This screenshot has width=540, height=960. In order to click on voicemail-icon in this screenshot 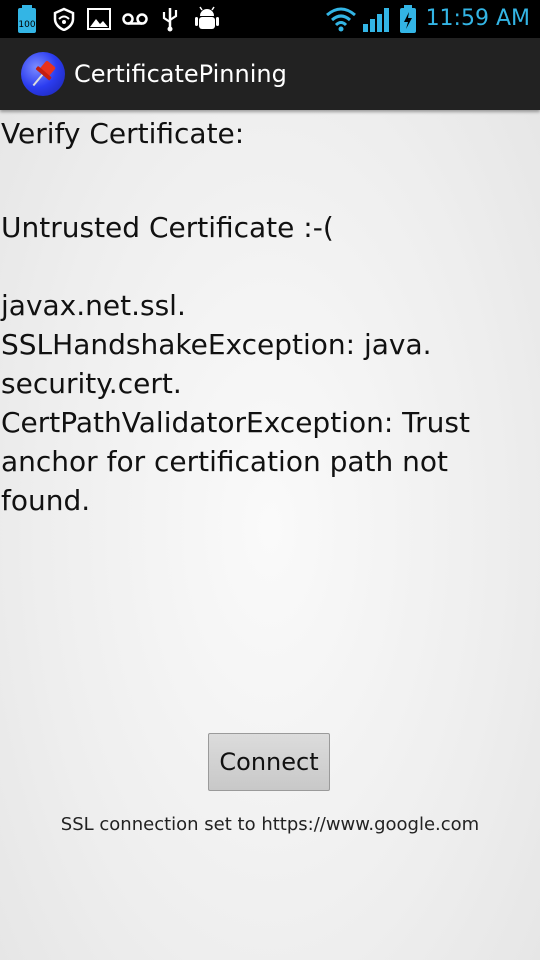, I will do `click(135, 19)`.